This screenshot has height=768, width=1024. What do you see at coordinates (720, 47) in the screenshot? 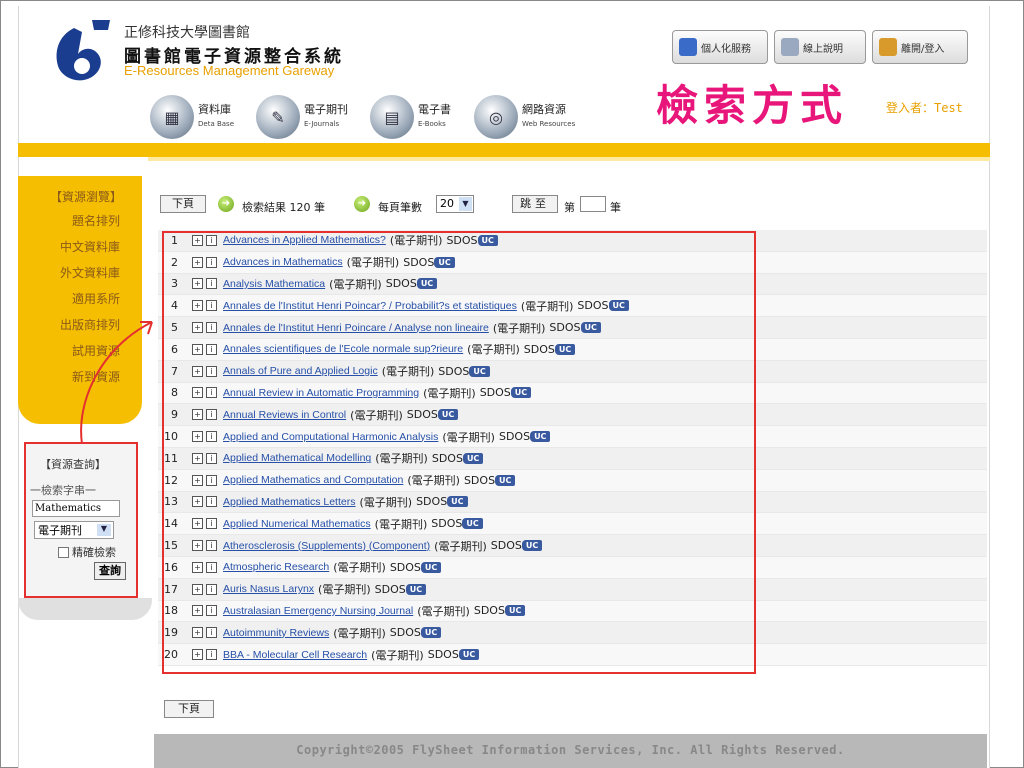
I see `personal-service-button: 個人化服務` at bounding box center [720, 47].